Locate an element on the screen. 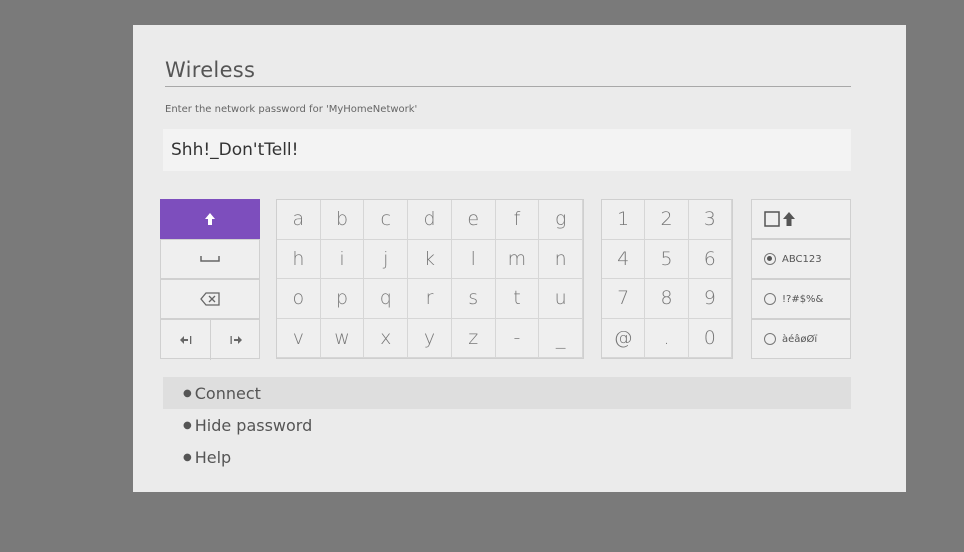 Image resolution: width=964 pixels, height=552 pixels. key-4: 4 is located at coordinates (624, 259).